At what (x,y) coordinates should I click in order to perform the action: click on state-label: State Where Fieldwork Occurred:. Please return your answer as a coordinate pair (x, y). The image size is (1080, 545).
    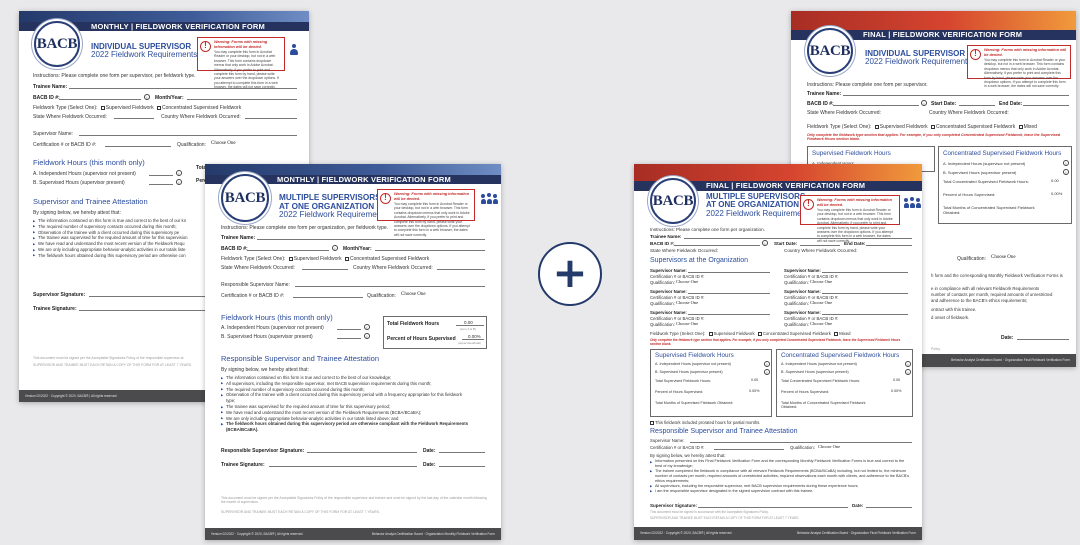
    Looking at the image, I should click on (844, 113).